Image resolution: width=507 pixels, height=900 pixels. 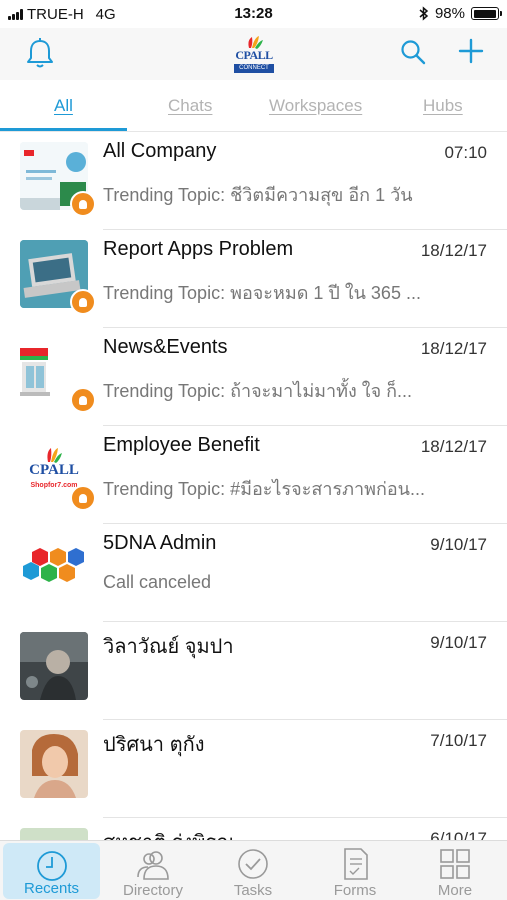 I want to click on bottom-navigation: Recents Directory Tasks Forms More, so click(x=253, y=870).